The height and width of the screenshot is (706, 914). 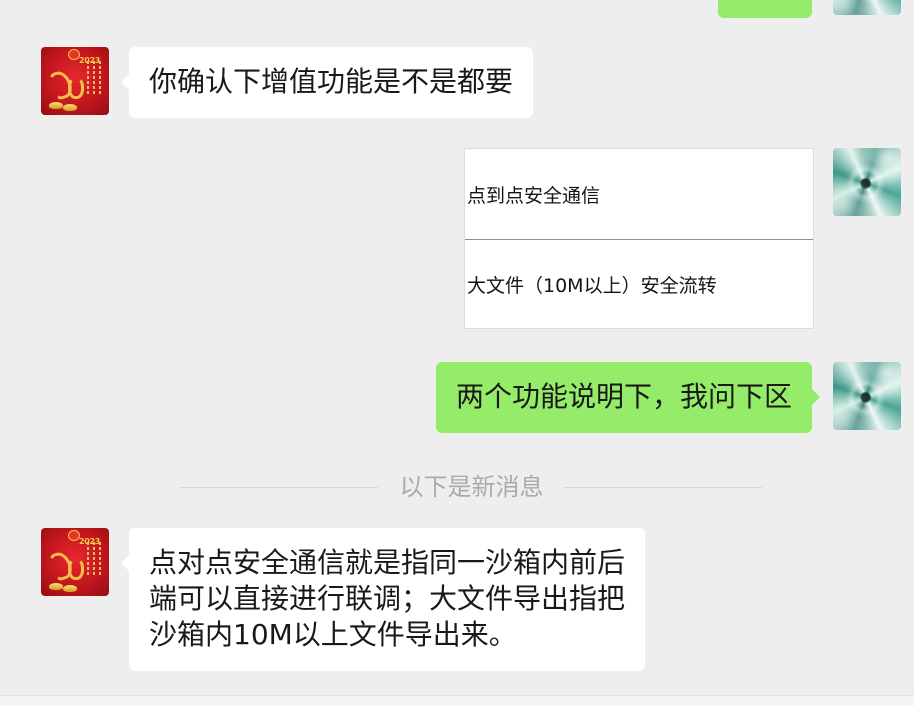 I want to click on image-message: 点到点安全通信 大文件（10M以上）安全流转, so click(x=639, y=238).